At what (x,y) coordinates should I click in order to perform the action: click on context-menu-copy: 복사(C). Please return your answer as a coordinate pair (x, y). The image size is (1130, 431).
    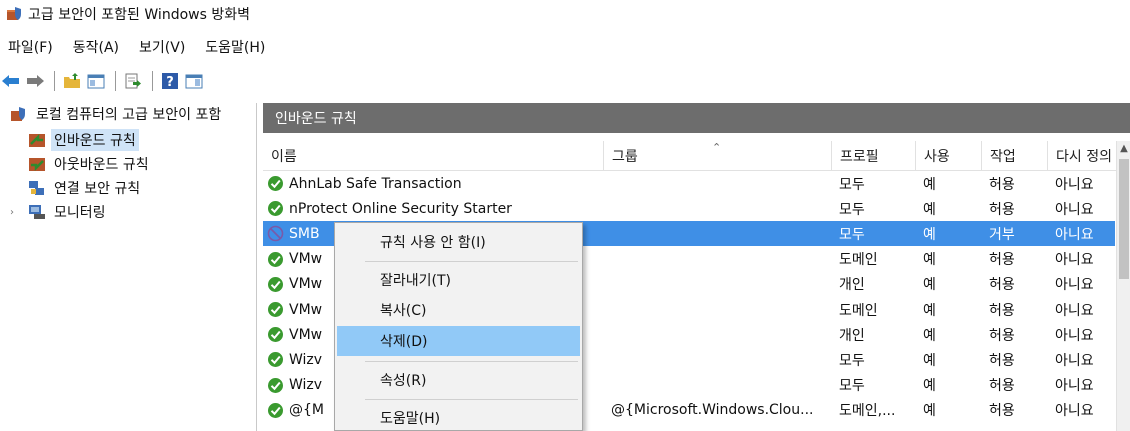
    Looking at the image, I should click on (458, 310).